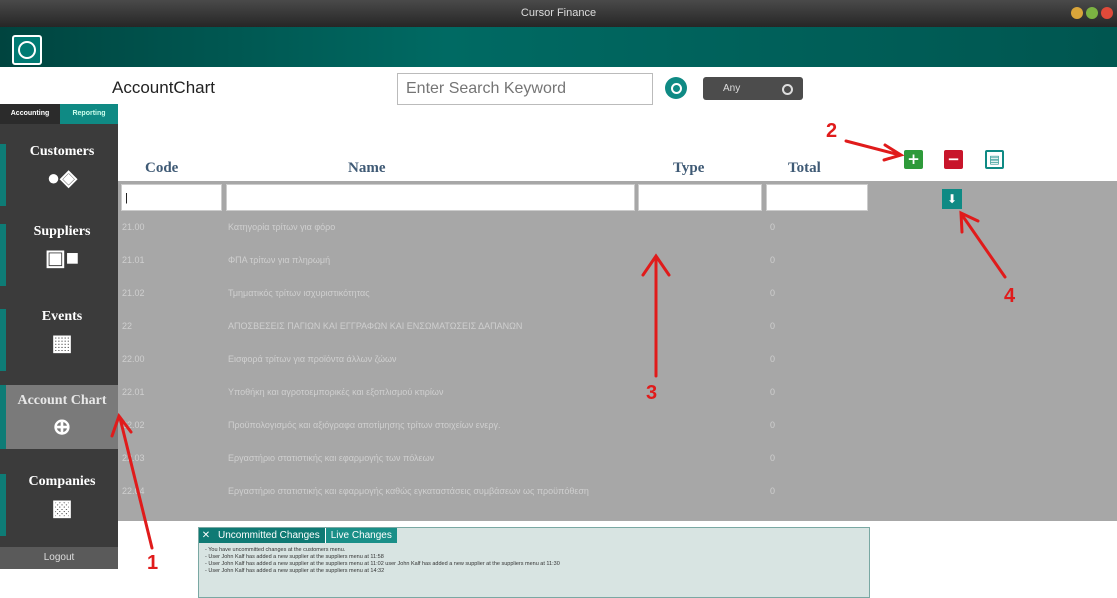 This screenshot has width=1117, height=598. I want to click on app-logo-icon, so click(27, 50).